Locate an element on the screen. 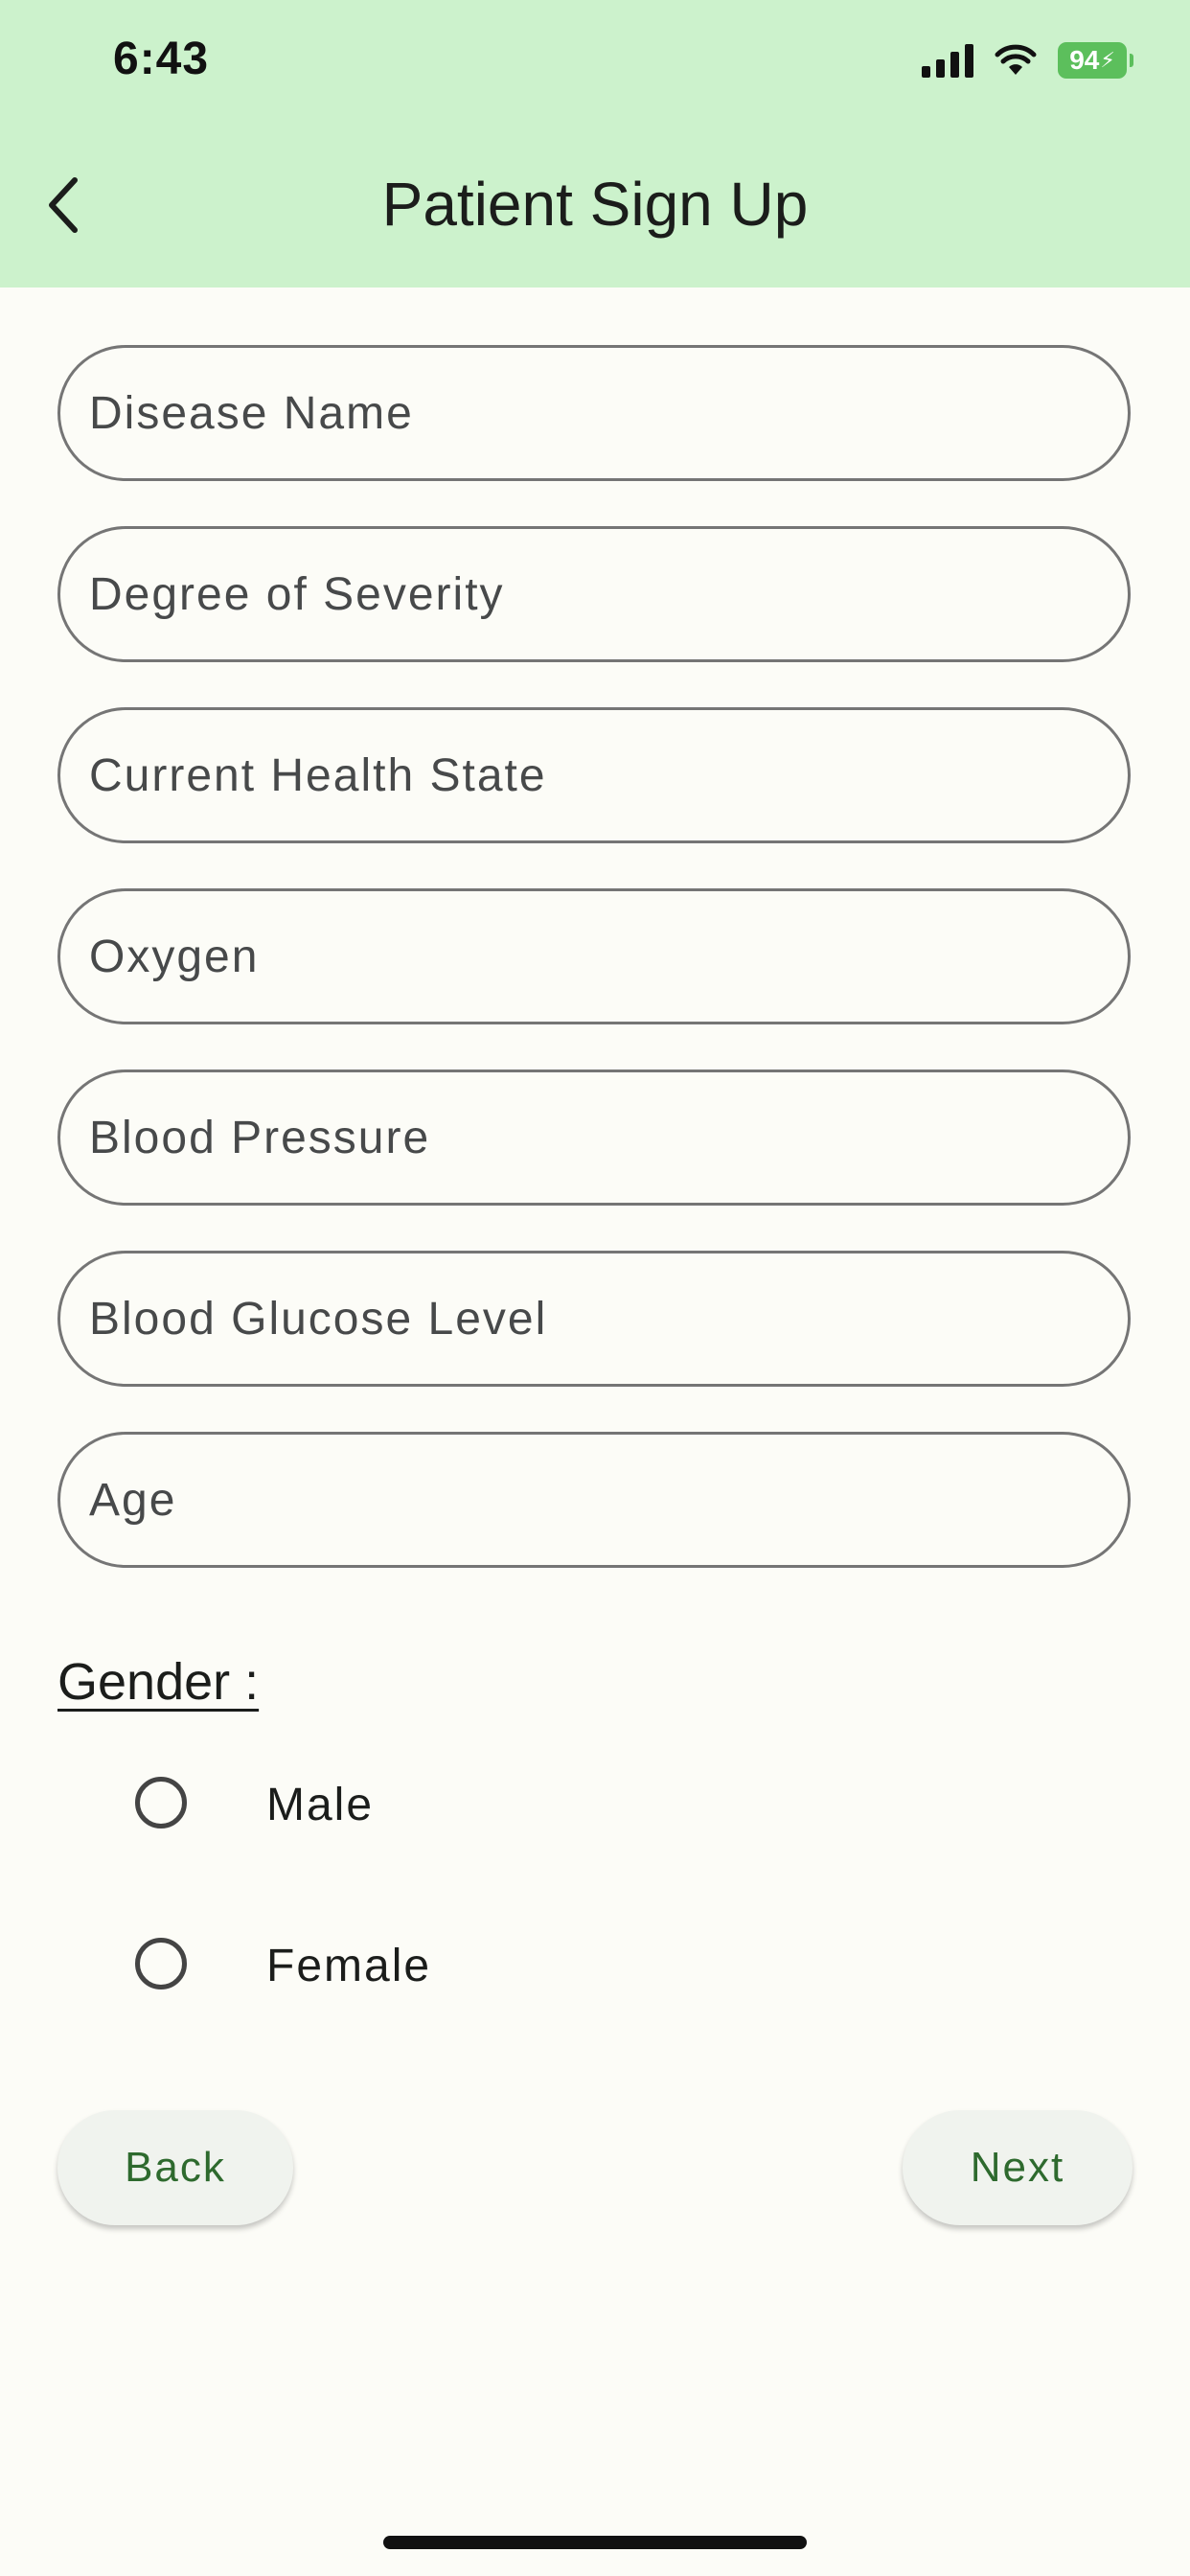  next-button: Next is located at coordinates (1018, 2167).